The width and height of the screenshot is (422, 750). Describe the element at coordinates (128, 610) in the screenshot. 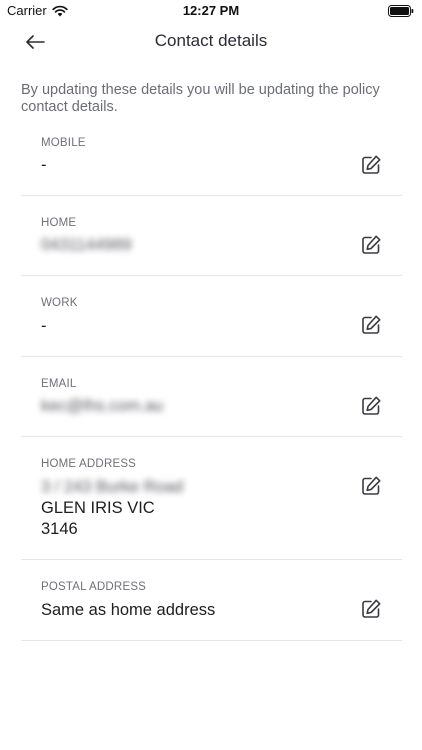

I see `postal-address-value: Same as home address` at that location.